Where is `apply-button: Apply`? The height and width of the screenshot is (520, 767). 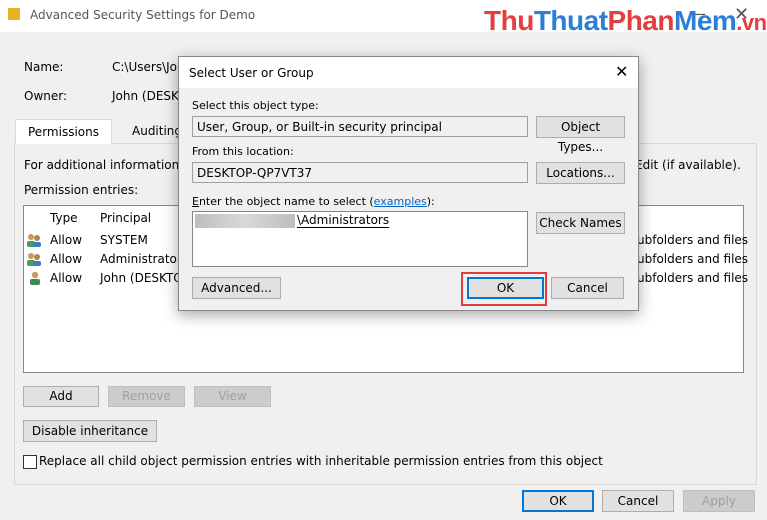 apply-button: Apply is located at coordinates (719, 501).